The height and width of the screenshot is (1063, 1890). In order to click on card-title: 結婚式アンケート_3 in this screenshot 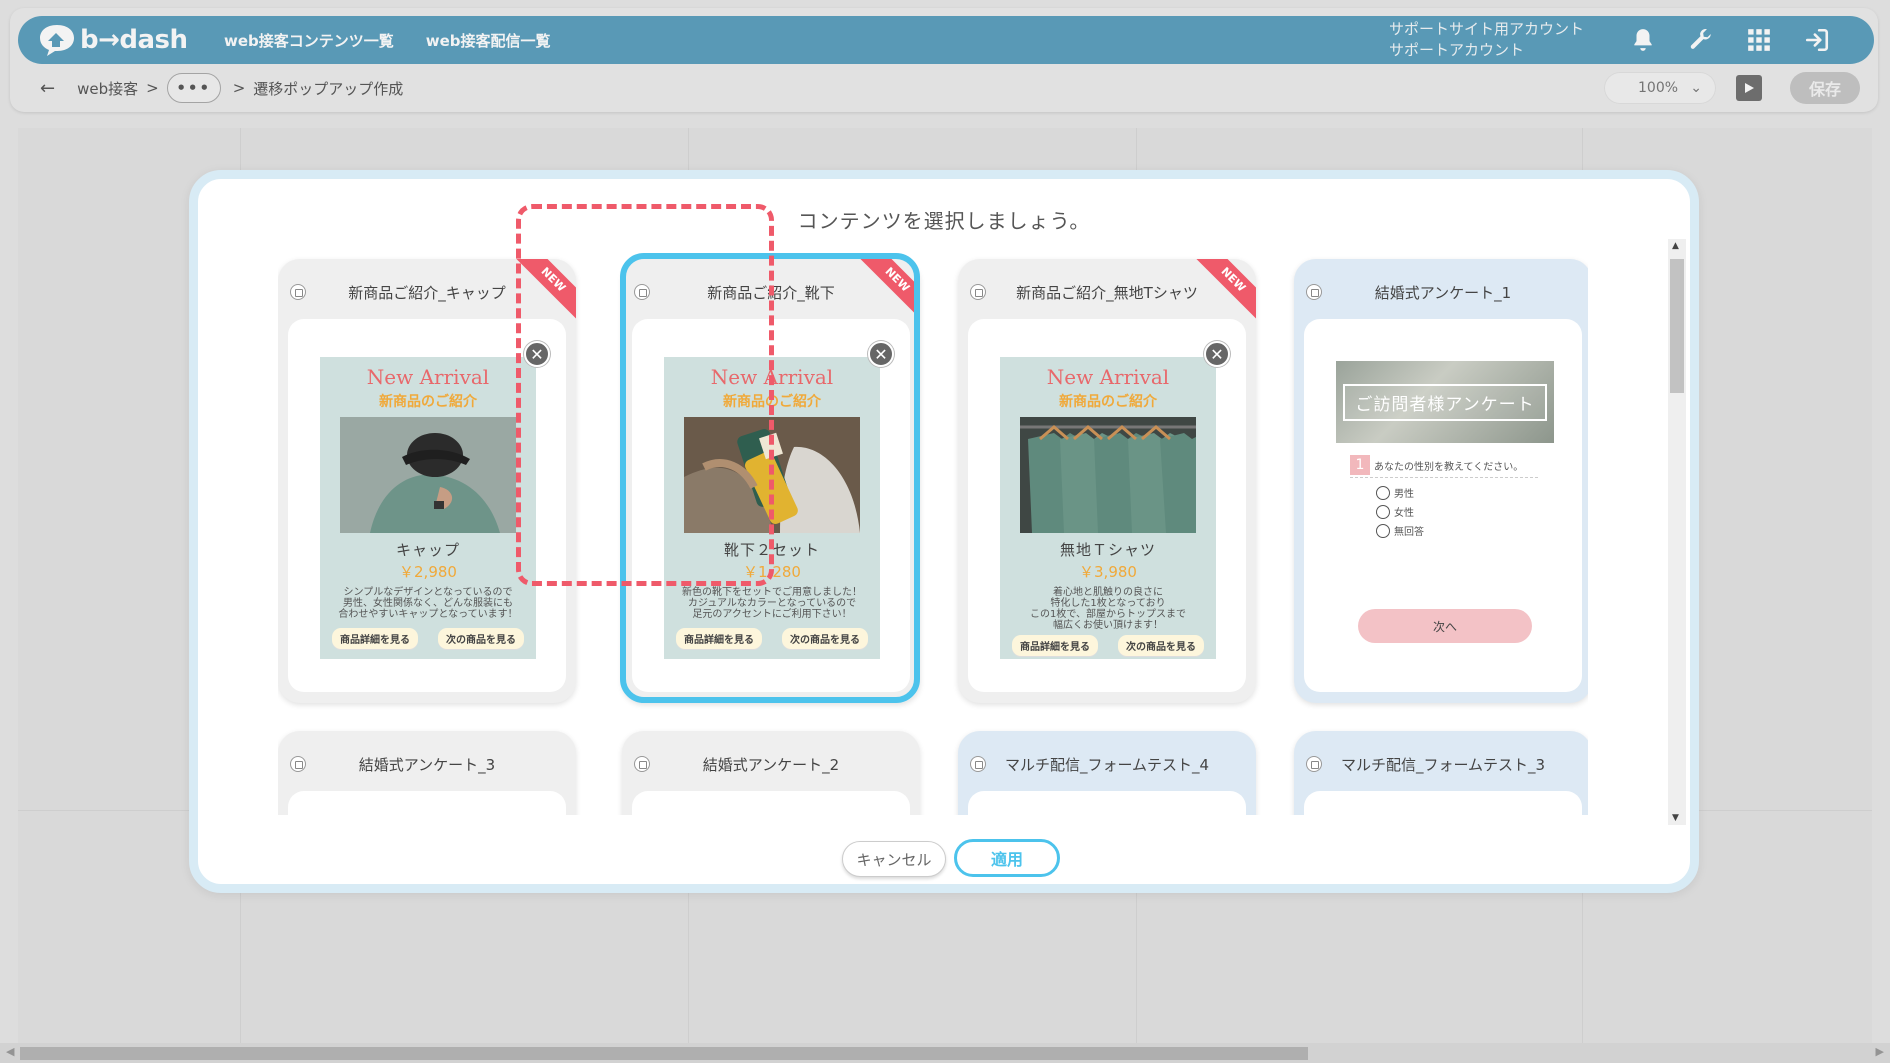, I will do `click(427, 764)`.